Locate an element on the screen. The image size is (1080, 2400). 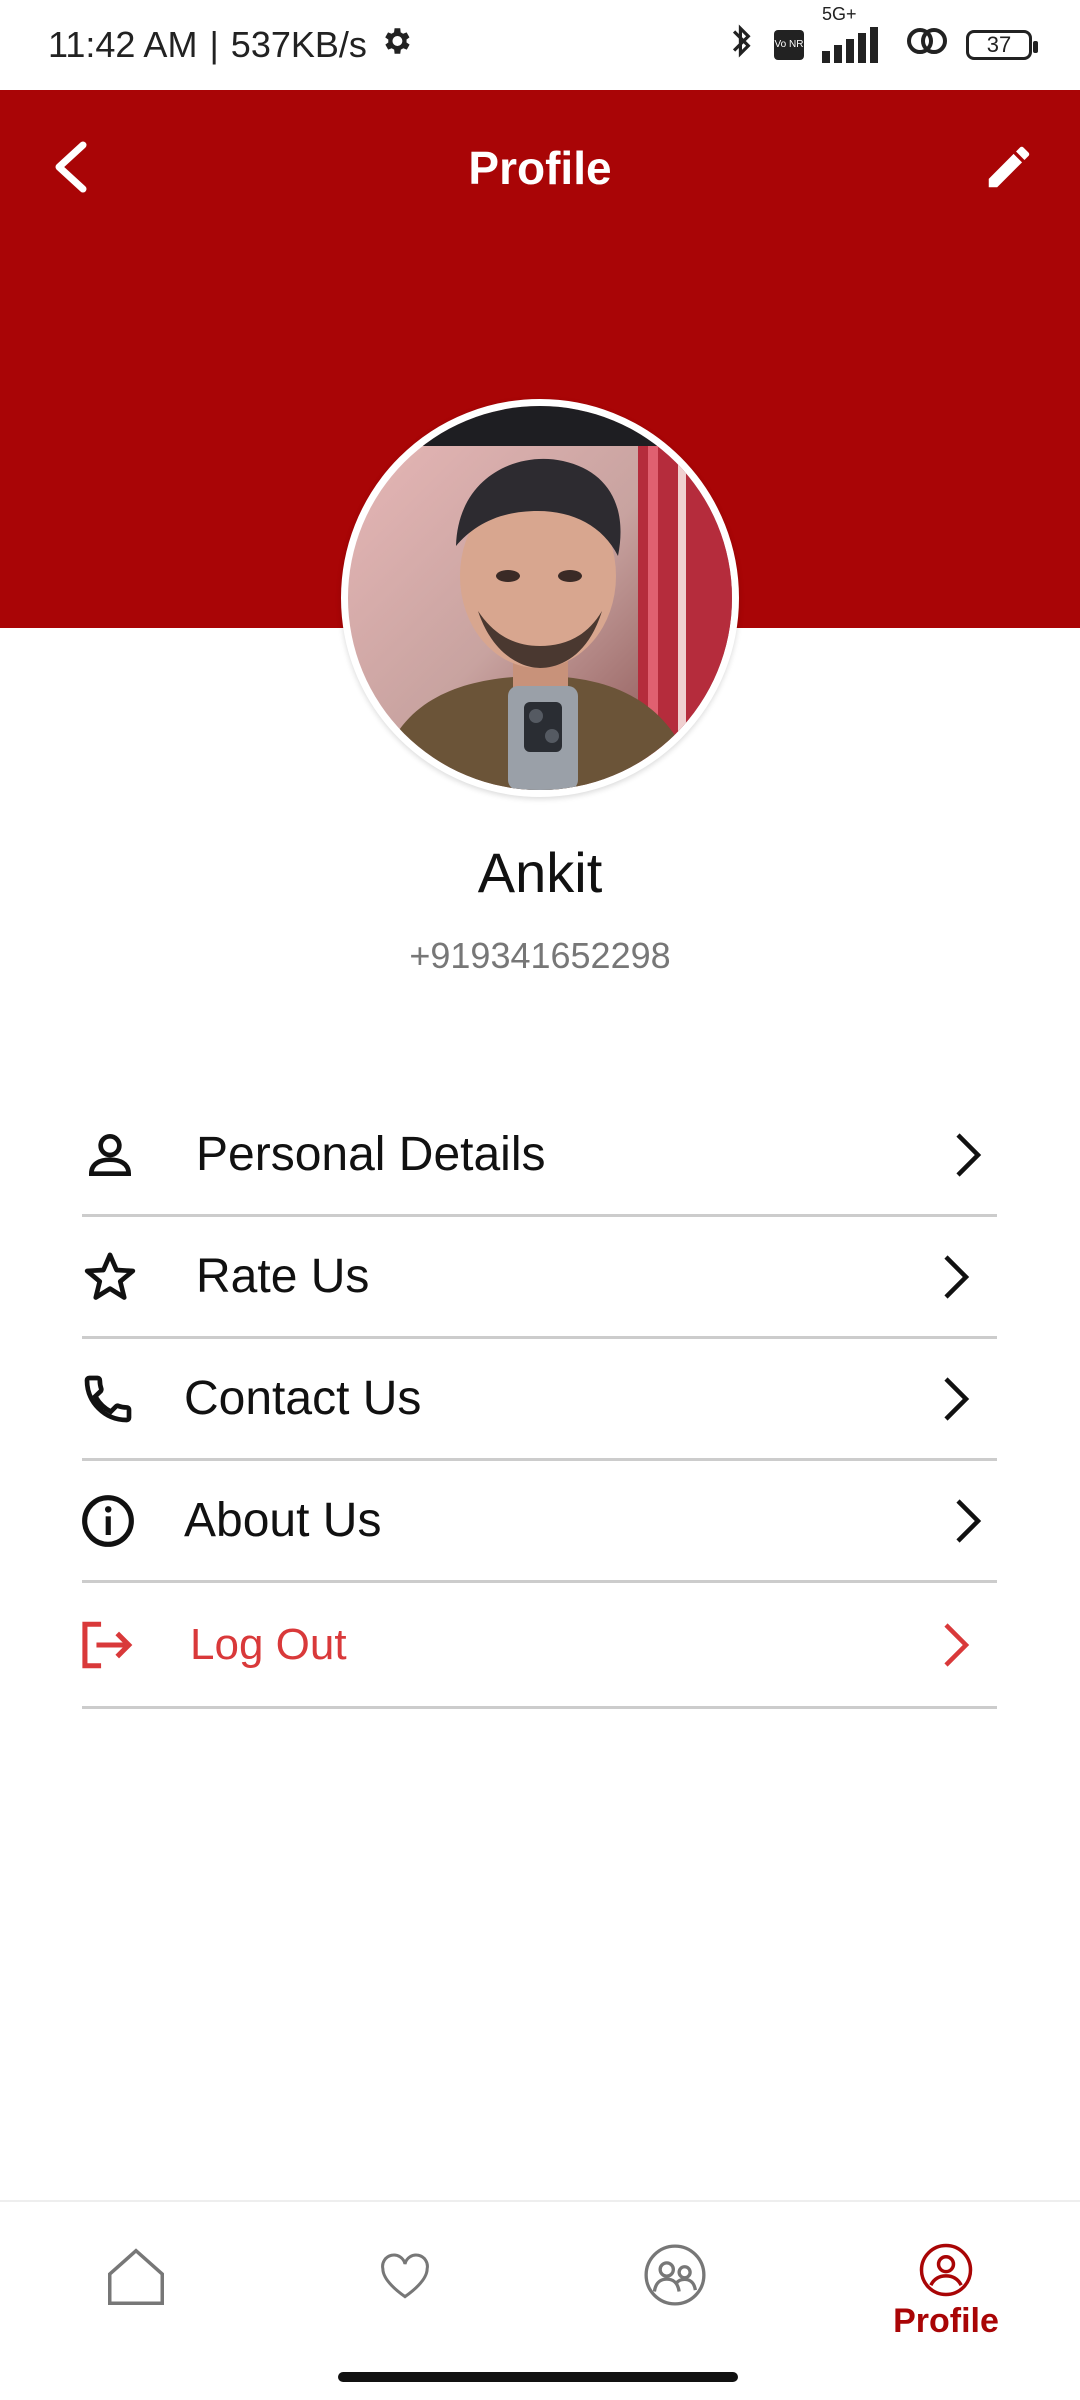
menu-item-about-us: About Us is located at coordinates (539, 1522).